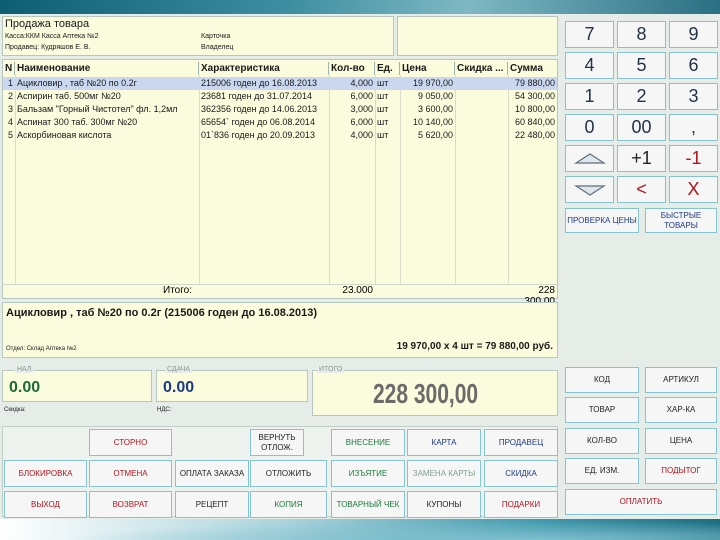 The width and height of the screenshot is (720, 540). I want to click on key-1: 1, so click(589, 96).